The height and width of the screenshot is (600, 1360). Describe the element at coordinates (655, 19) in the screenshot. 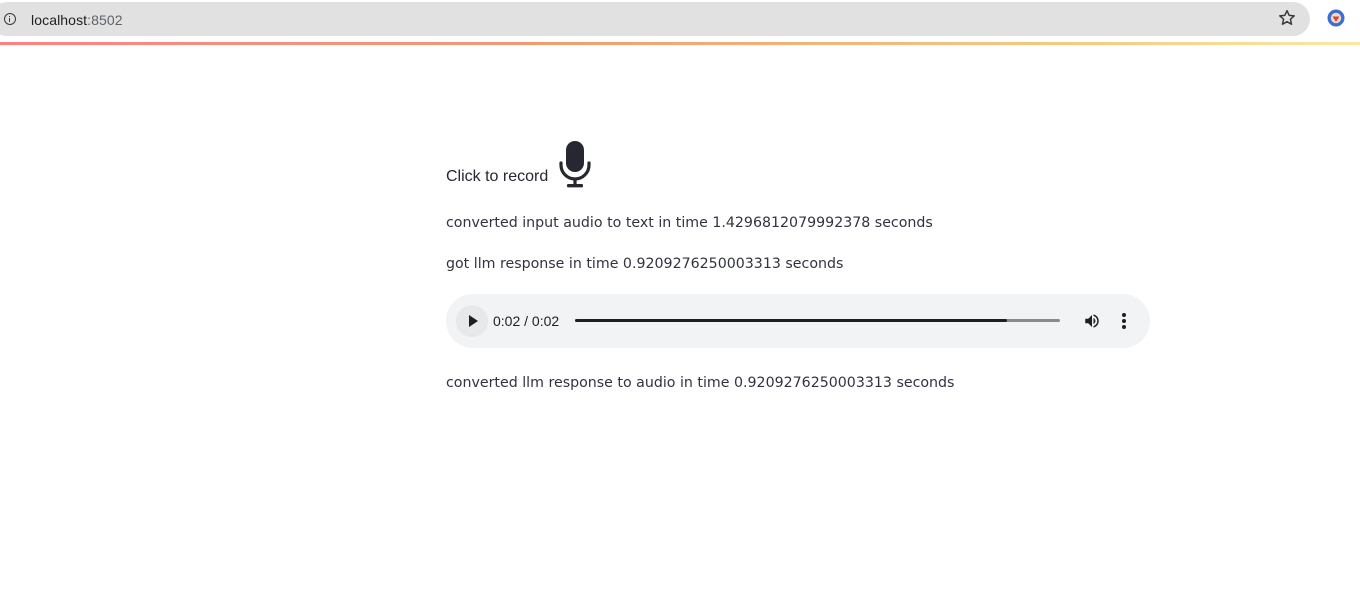

I see `address-bar: localhost:8502` at that location.